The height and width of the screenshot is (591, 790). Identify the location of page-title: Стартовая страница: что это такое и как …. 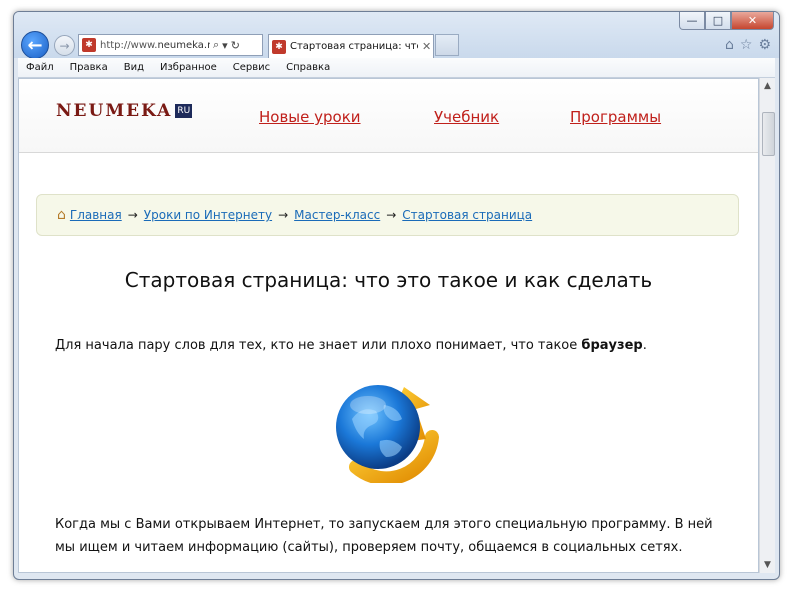
(388, 280).